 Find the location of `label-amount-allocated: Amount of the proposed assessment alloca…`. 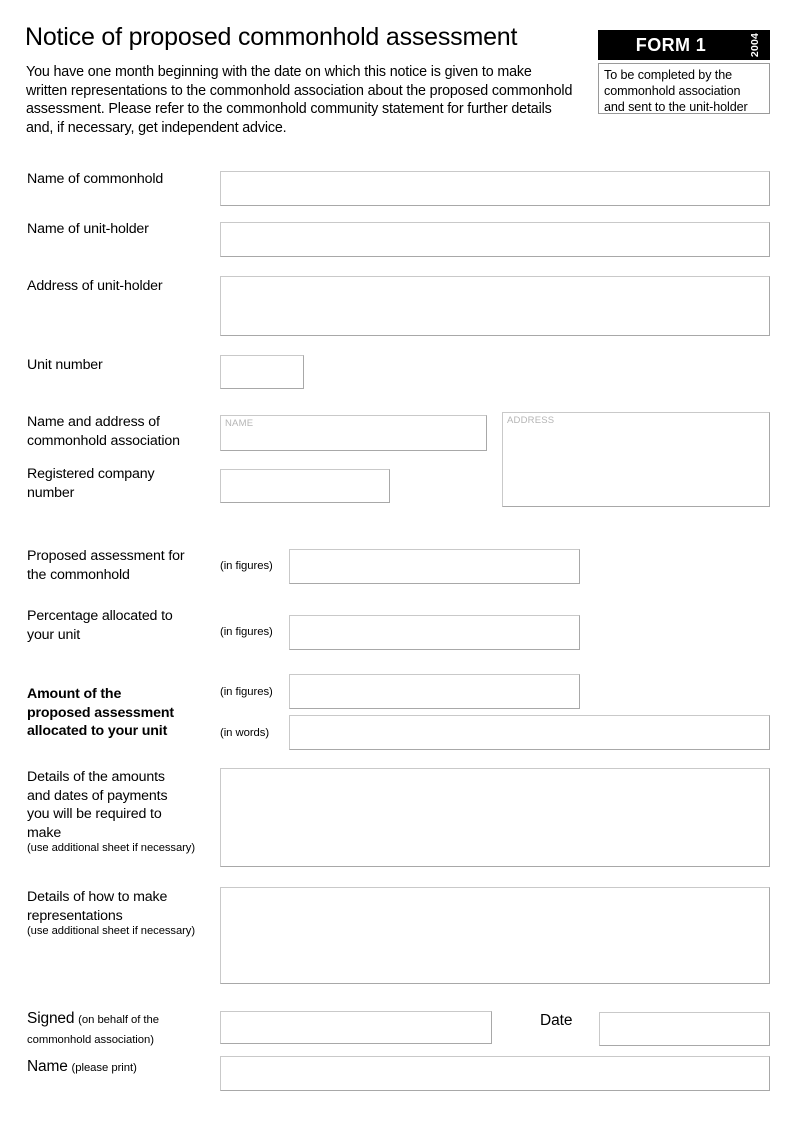

label-amount-allocated: Amount of the proposed assessment alloca… is located at coordinates (124, 713).